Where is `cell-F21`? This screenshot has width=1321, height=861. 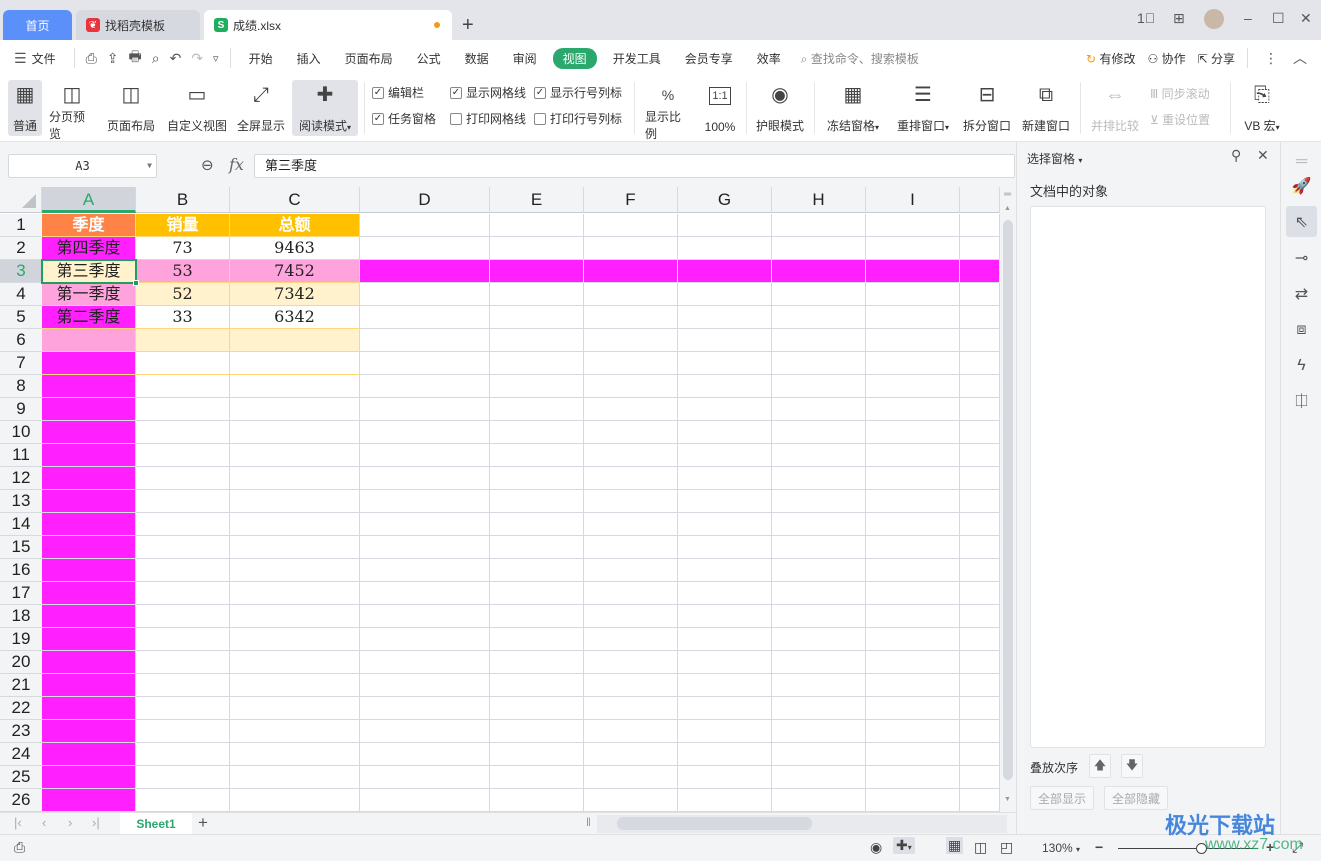 cell-F21 is located at coordinates (631, 685).